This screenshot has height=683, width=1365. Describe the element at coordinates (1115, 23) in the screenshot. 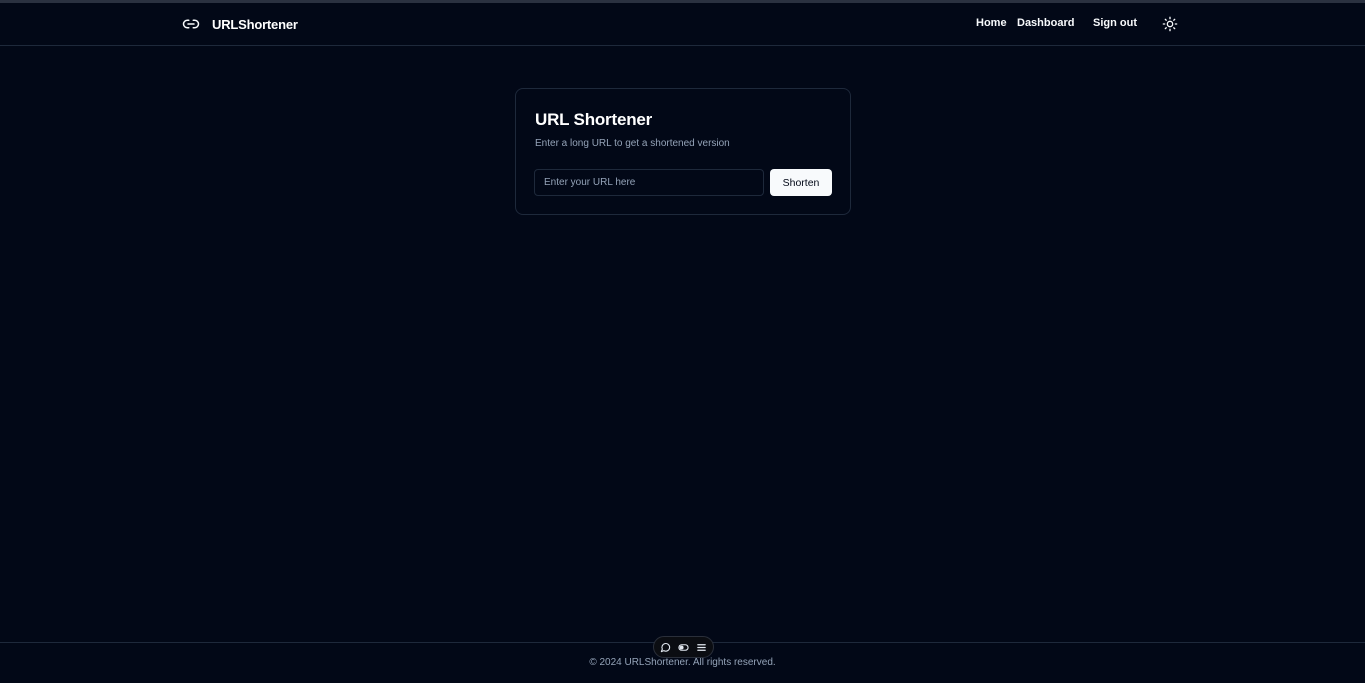

I see `sign-out-link: Sign out` at that location.